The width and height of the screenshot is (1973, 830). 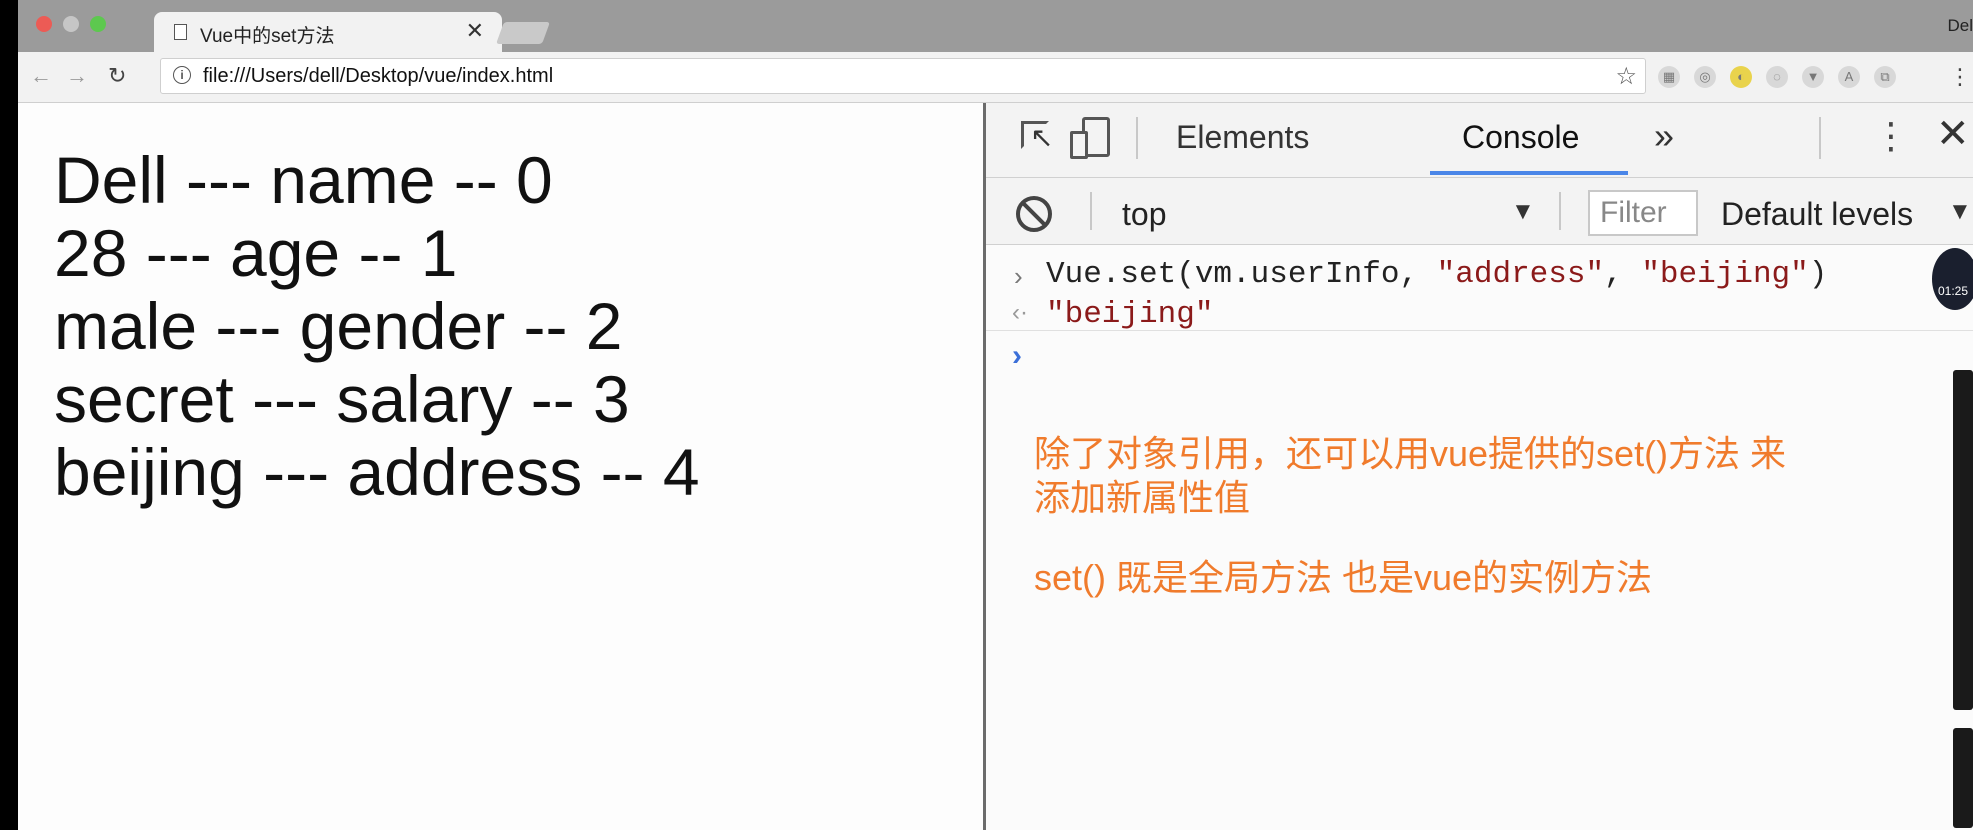 I want to click on document-icon, so click(x=180, y=32).